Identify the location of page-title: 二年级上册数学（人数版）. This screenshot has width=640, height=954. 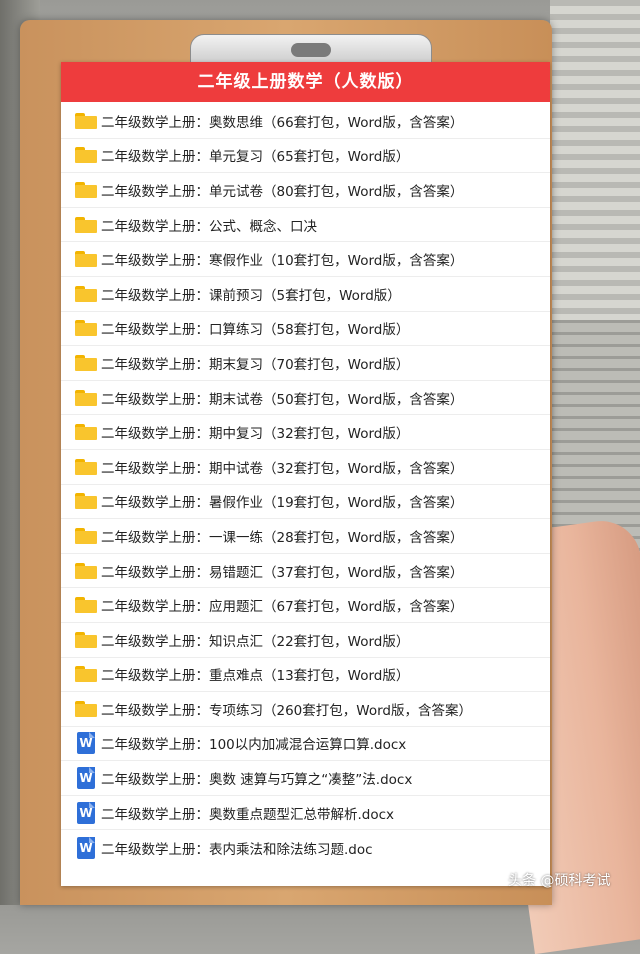
(305, 82).